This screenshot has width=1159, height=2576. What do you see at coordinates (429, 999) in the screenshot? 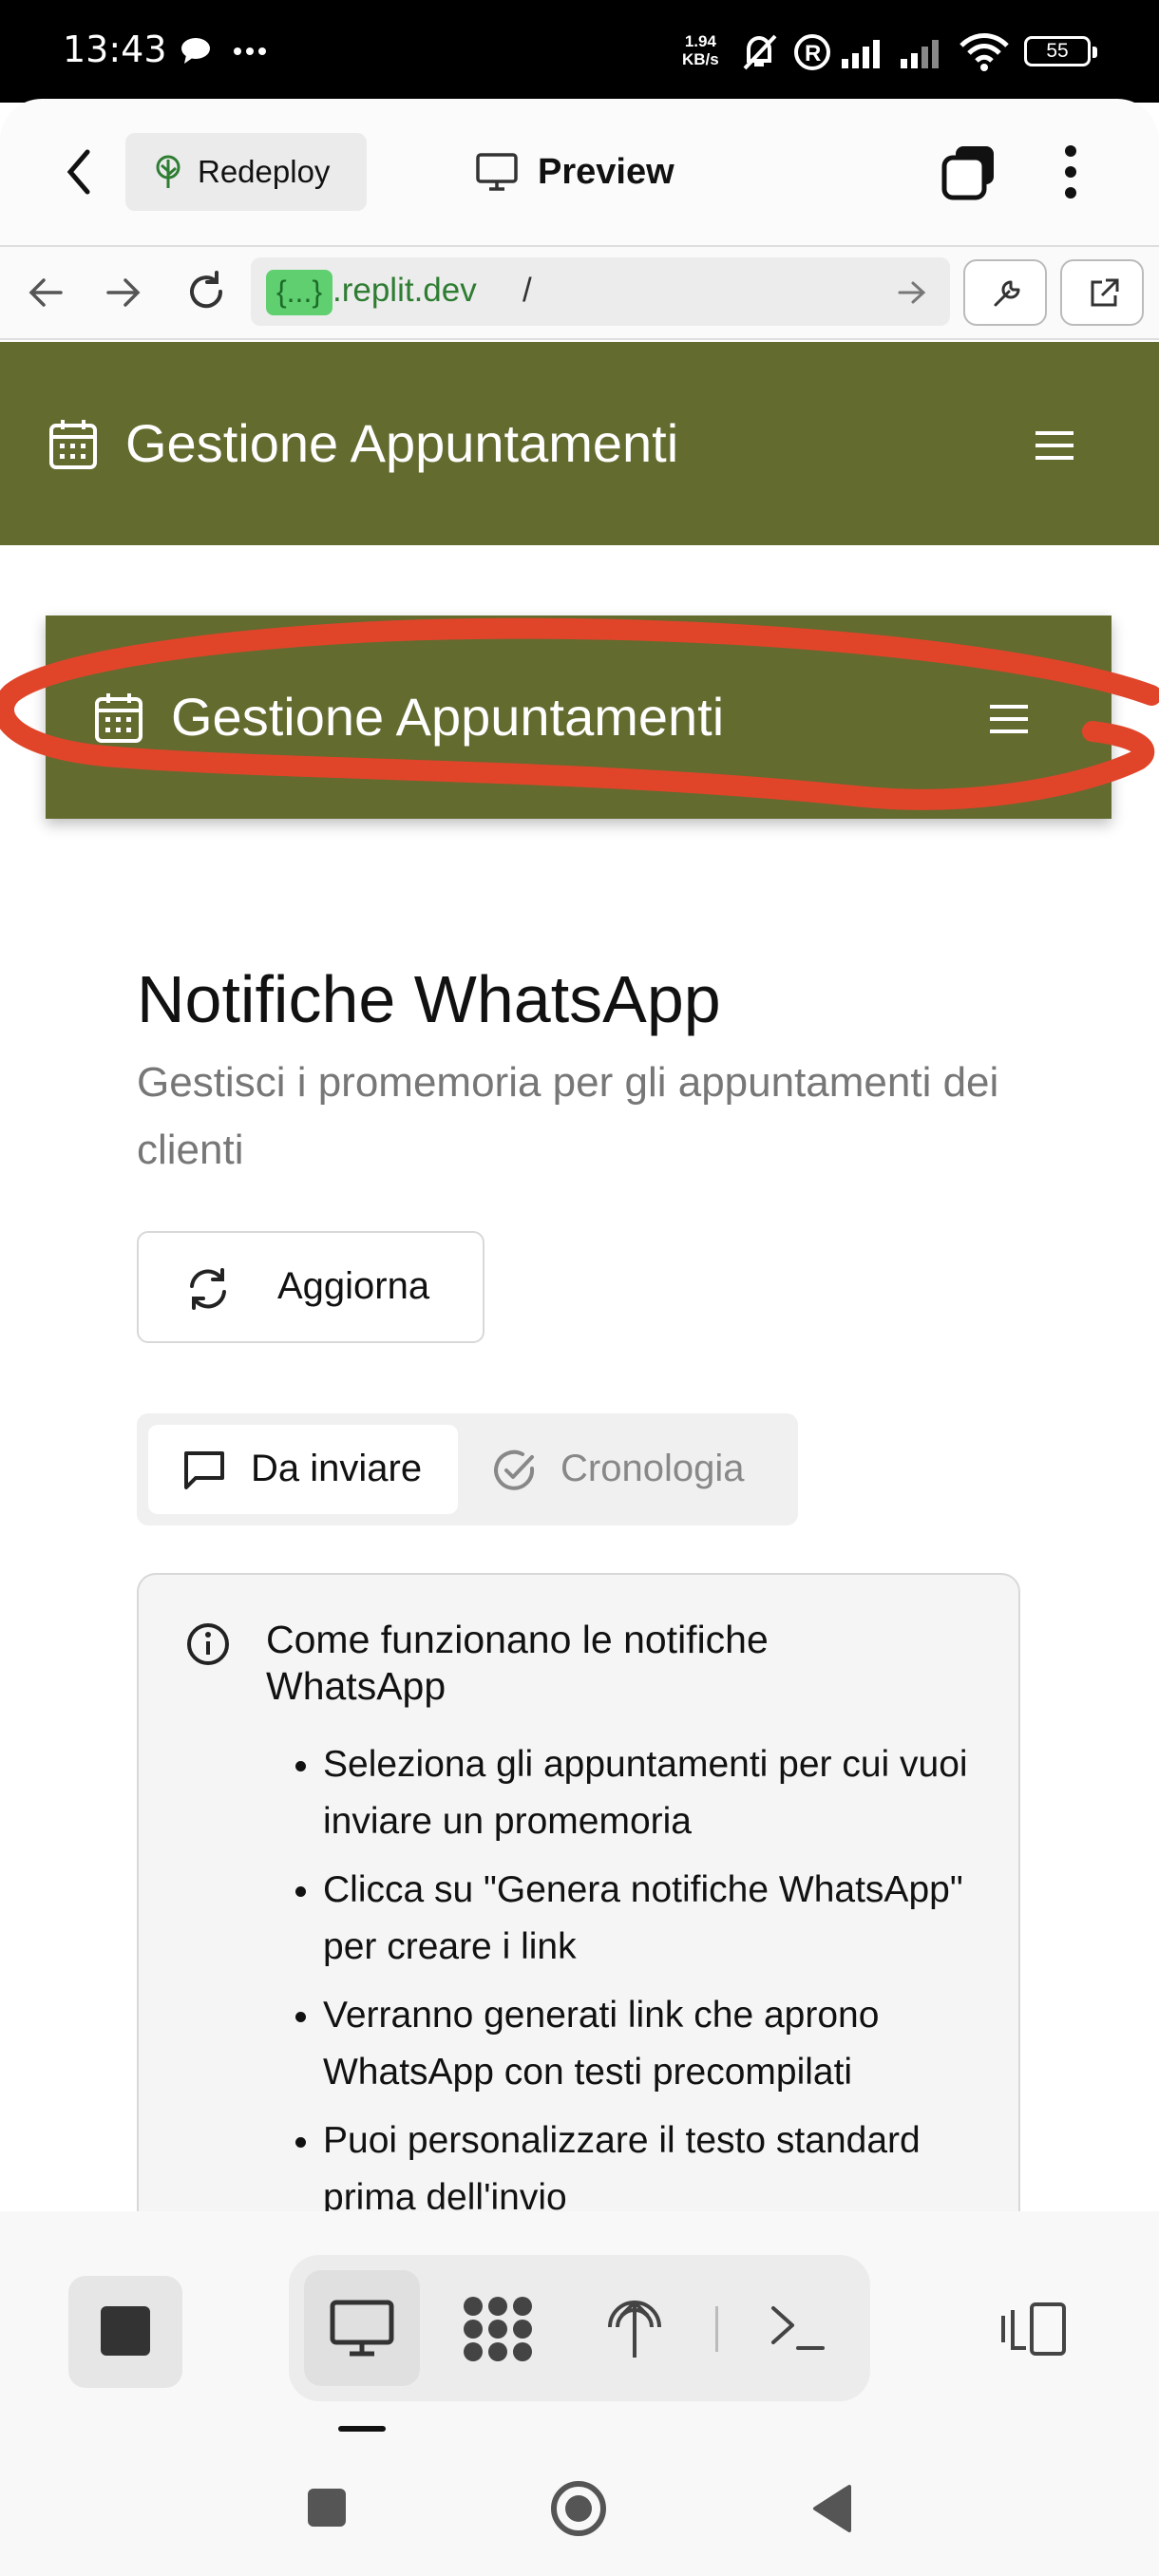
I see `page-title: Notifiche WhatsApp` at bounding box center [429, 999].